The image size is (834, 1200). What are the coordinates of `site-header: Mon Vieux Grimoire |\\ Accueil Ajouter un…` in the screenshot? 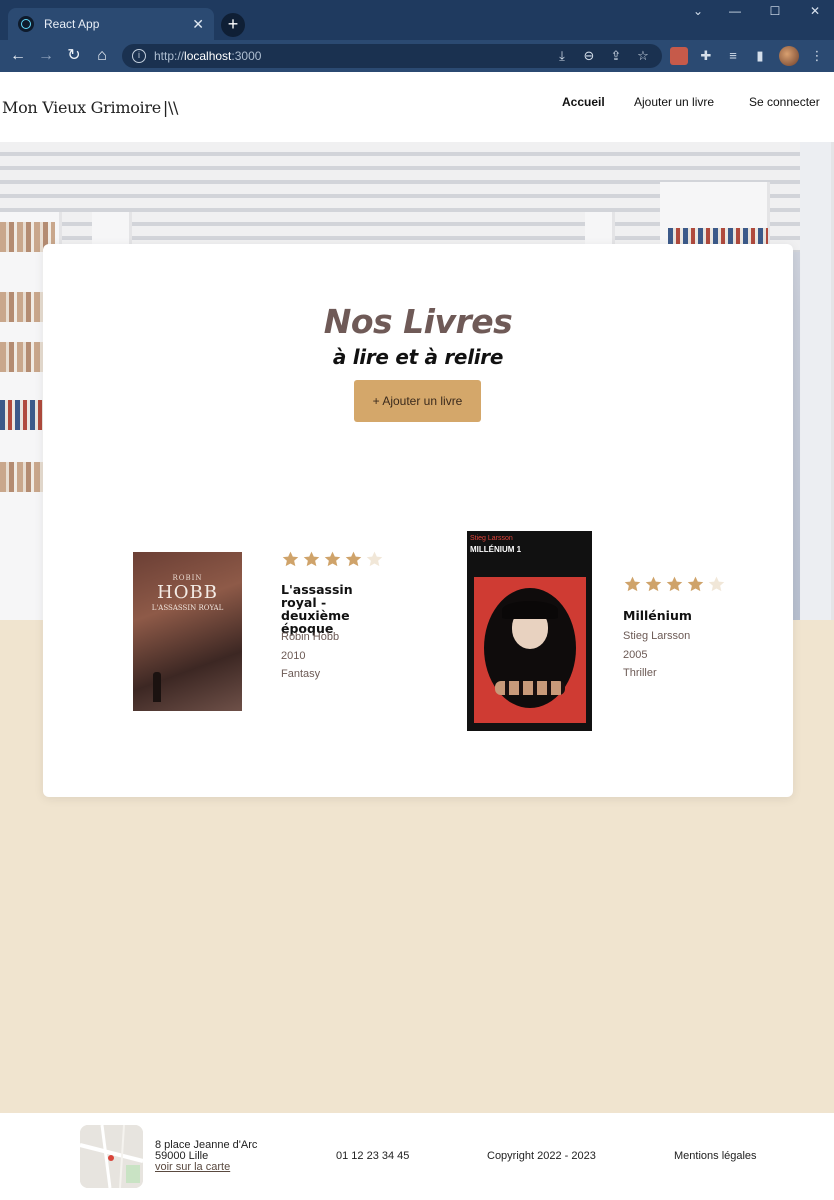 It's located at (417, 107).